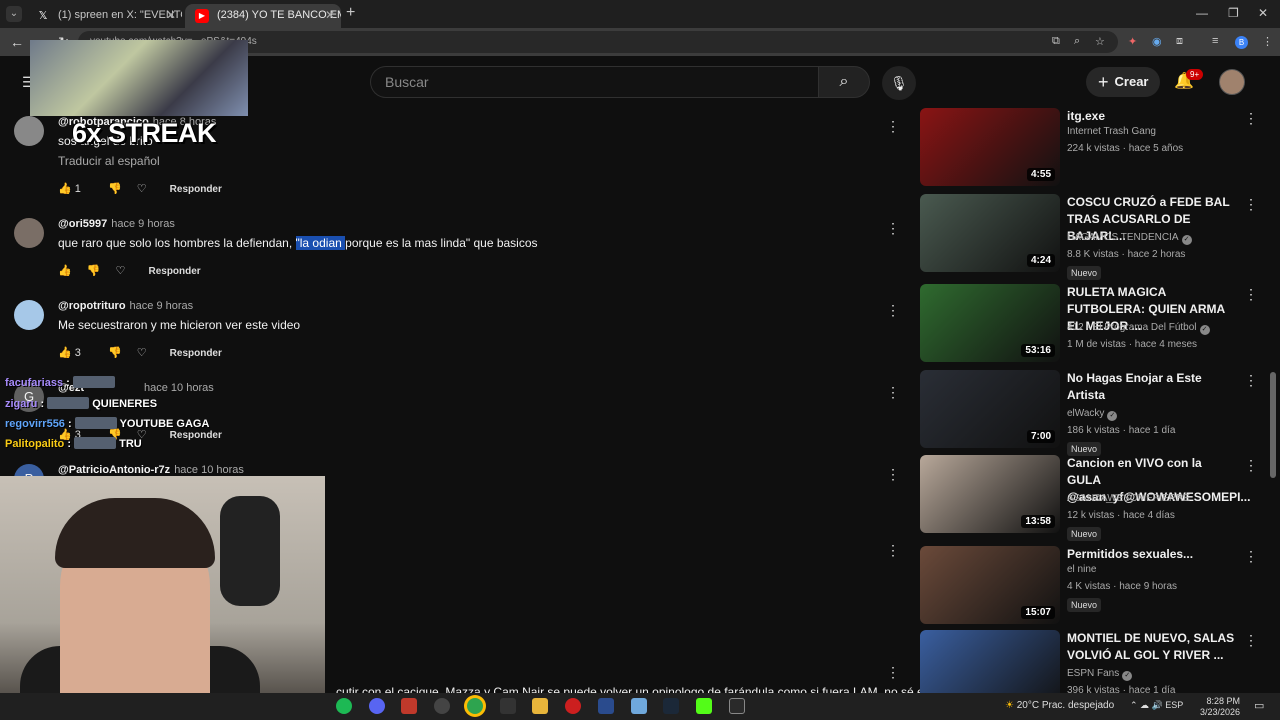 The width and height of the screenshot is (1280, 720). Describe the element at coordinates (990, 585) in the screenshot. I see `video-thumbnail: 15:07` at that location.